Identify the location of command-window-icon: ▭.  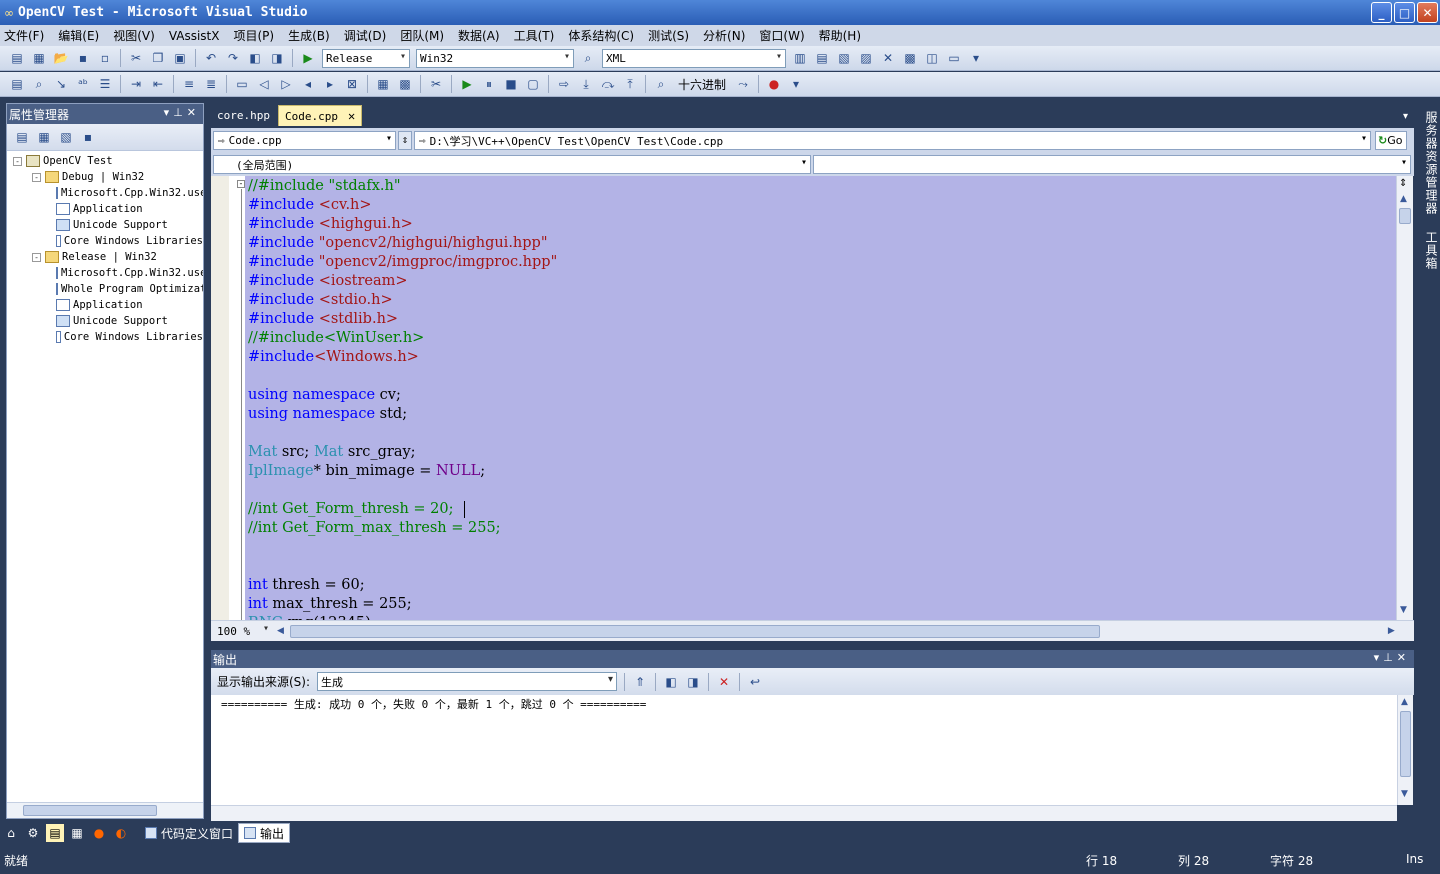
(954, 58).